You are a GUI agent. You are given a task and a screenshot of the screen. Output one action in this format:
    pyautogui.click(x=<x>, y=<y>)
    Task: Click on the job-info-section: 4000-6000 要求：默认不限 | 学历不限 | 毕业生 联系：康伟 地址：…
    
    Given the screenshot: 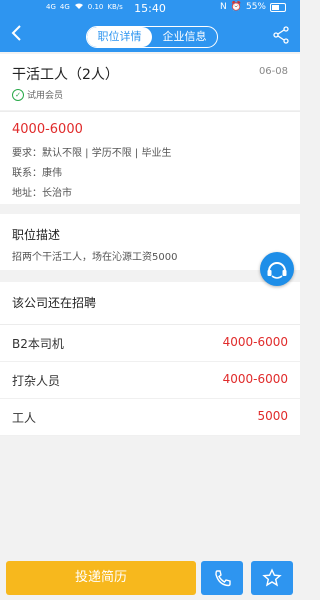 What is the action you would take?
    pyautogui.click(x=150, y=157)
    